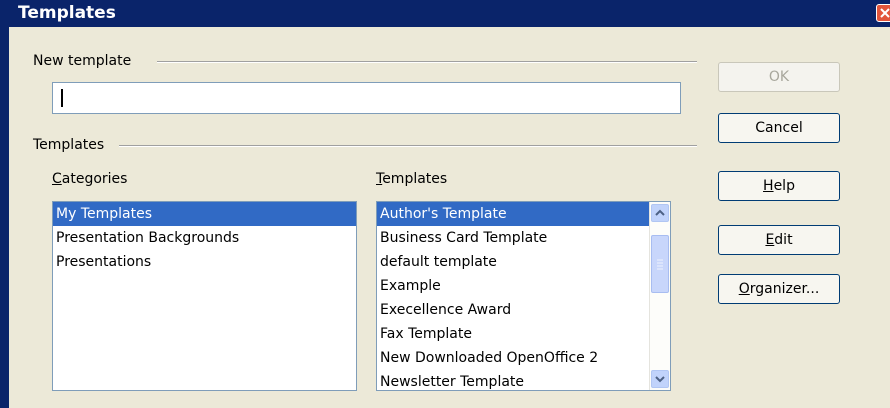 Image resolution: width=890 pixels, height=408 pixels. What do you see at coordinates (82, 61) in the screenshot?
I see `new-template-label: New template` at bounding box center [82, 61].